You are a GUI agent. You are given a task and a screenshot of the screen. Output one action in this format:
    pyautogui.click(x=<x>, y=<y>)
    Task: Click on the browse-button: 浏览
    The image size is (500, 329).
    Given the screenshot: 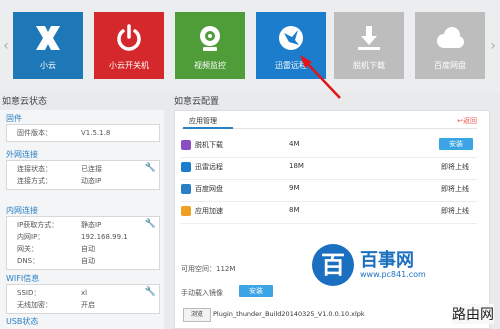 What is the action you would take?
    pyautogui.click(x=197, y=315)
    